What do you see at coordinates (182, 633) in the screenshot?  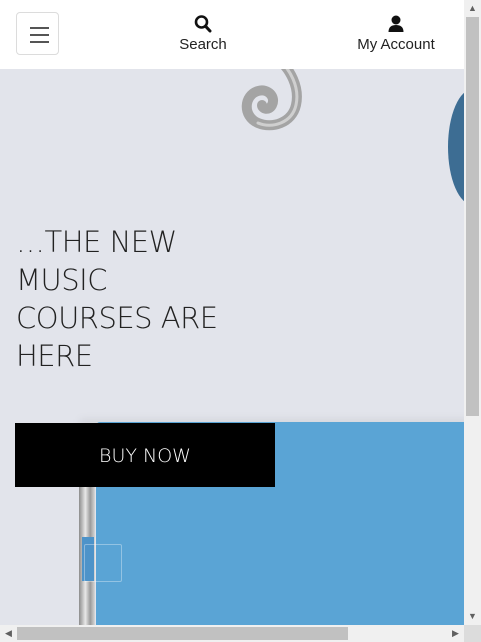 I see `horizontal-scroll-thumb` at bounding box center [182, 633].